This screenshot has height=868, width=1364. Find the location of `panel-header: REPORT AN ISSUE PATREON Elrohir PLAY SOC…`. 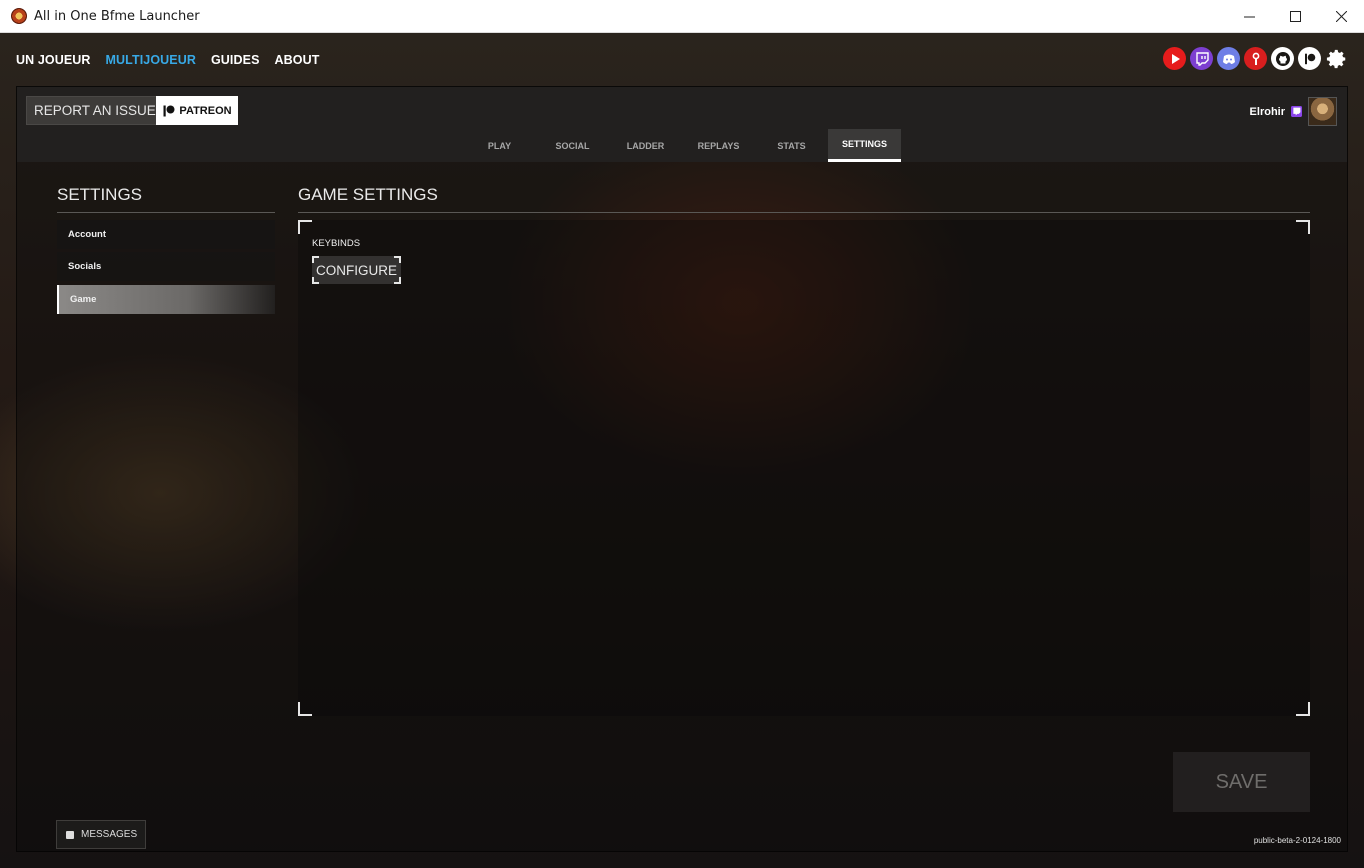

panel-header: REPORT AN ISSUE PATREON Elrohir PLAY SOC… is located at coordinates (682, 124).